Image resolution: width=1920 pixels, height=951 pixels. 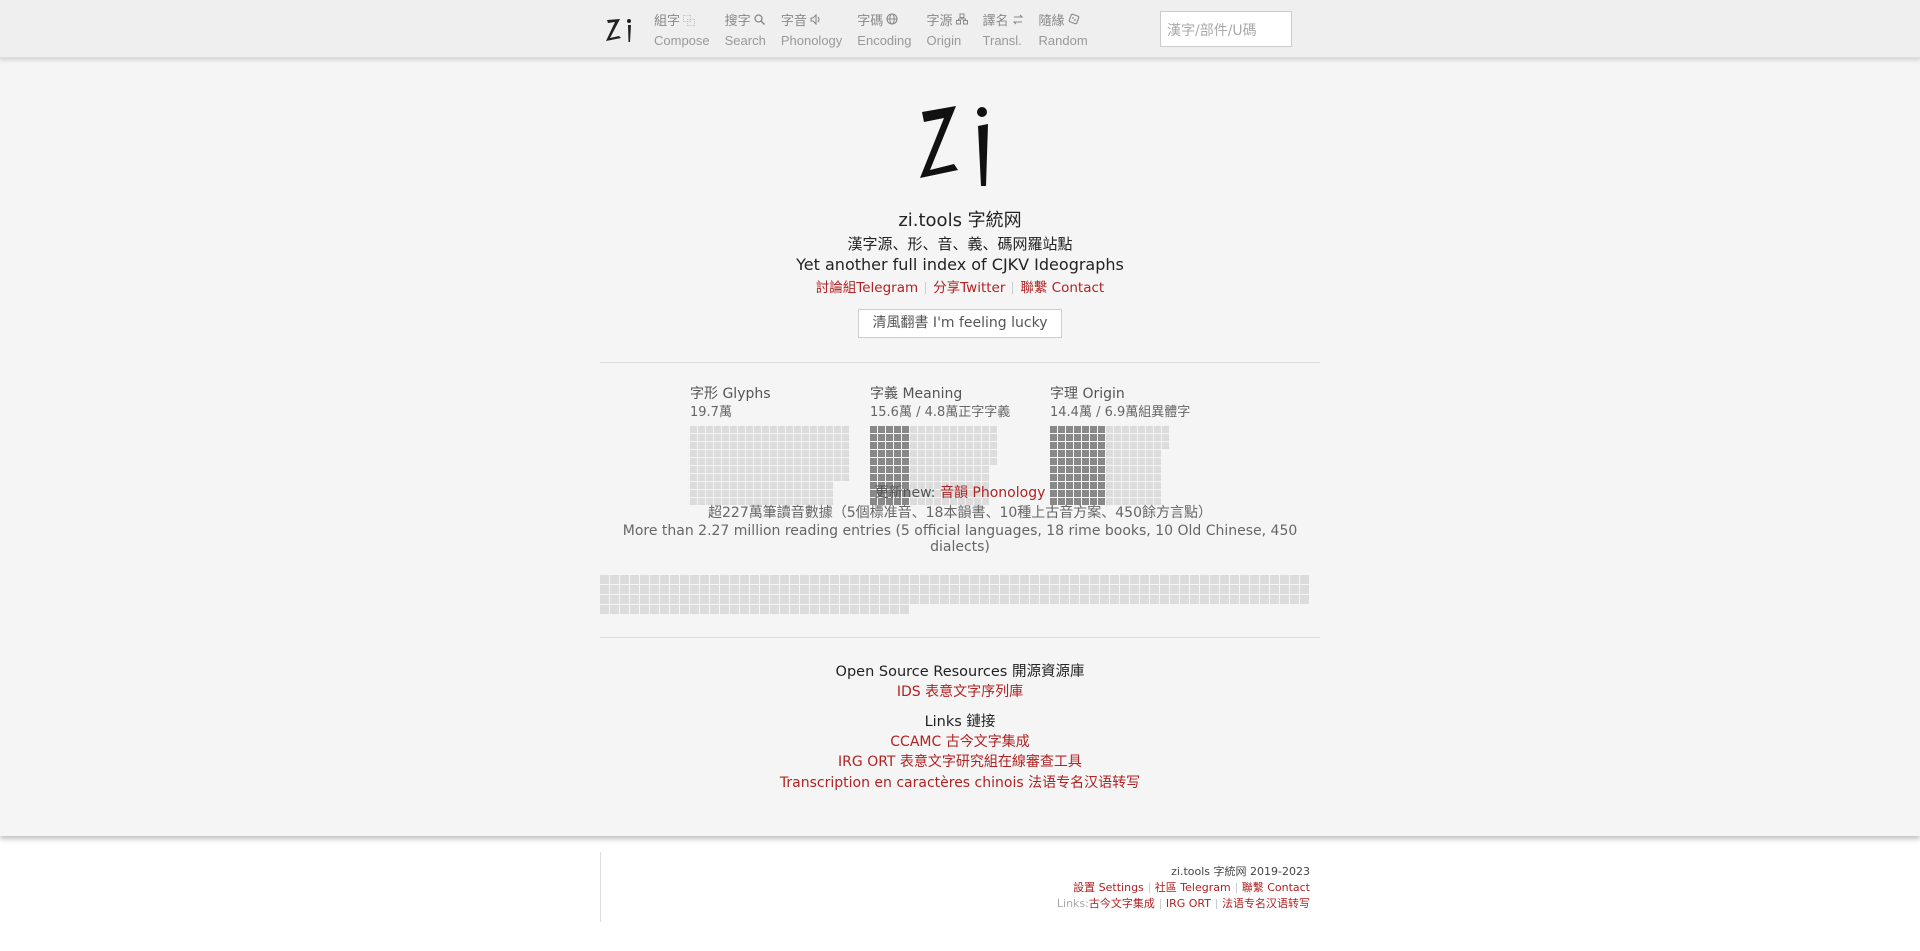 I want to click on twitter-link: 分享Twitter, so click(x=969, y=288).